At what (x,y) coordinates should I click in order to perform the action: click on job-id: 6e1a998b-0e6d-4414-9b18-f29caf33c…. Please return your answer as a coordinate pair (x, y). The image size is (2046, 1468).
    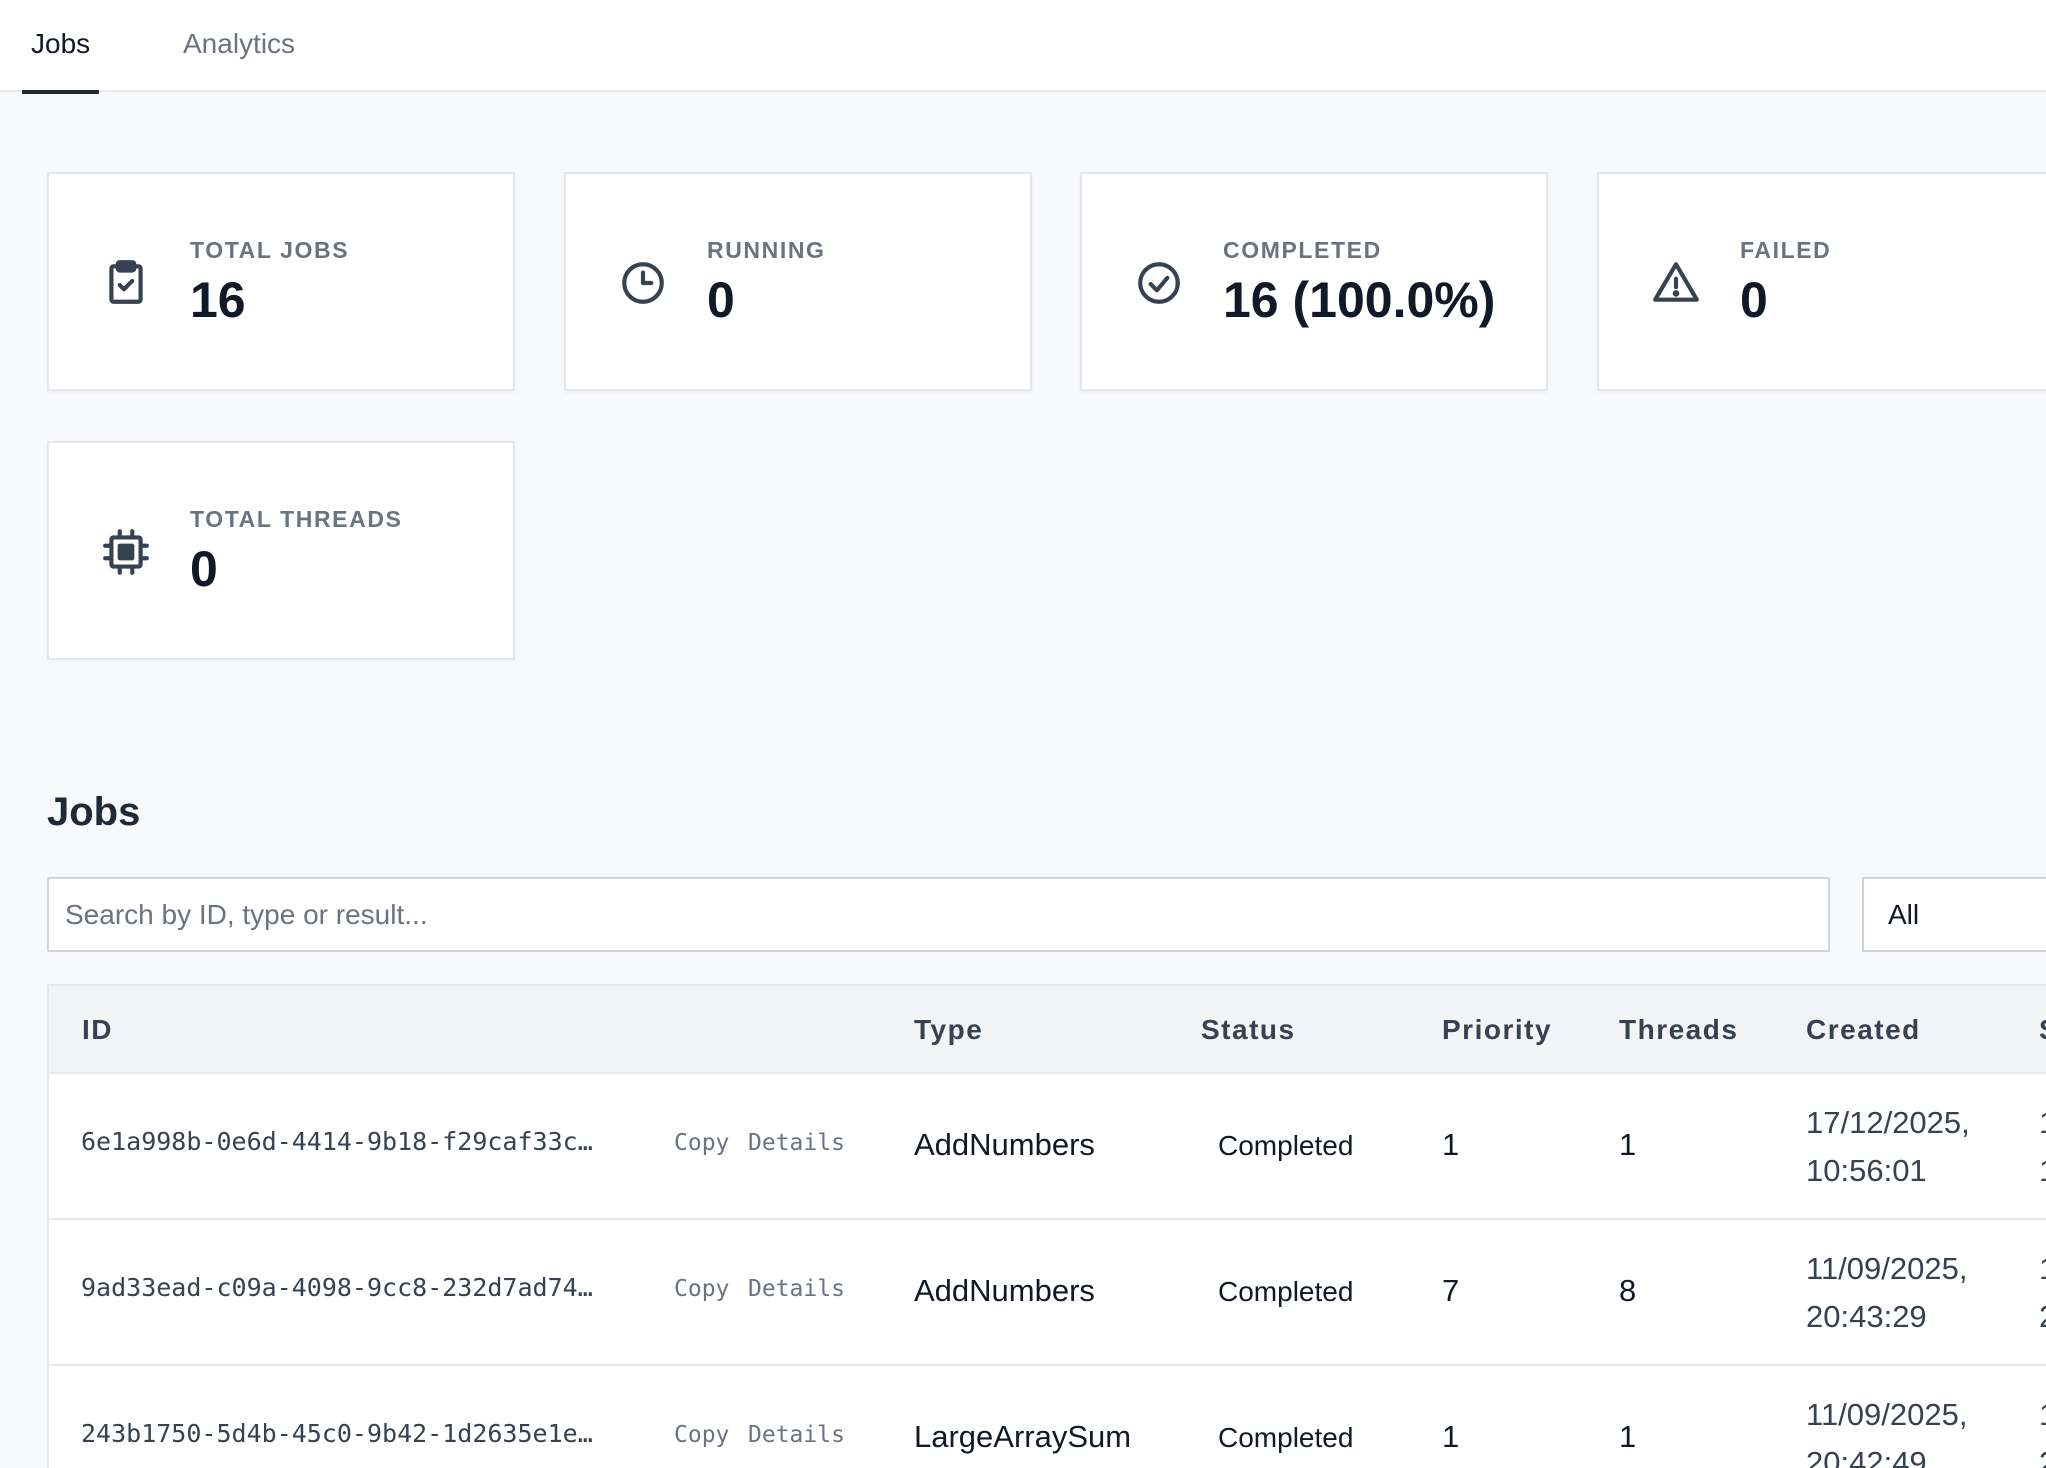
    Looking at the image, I should click on (337, 1141).